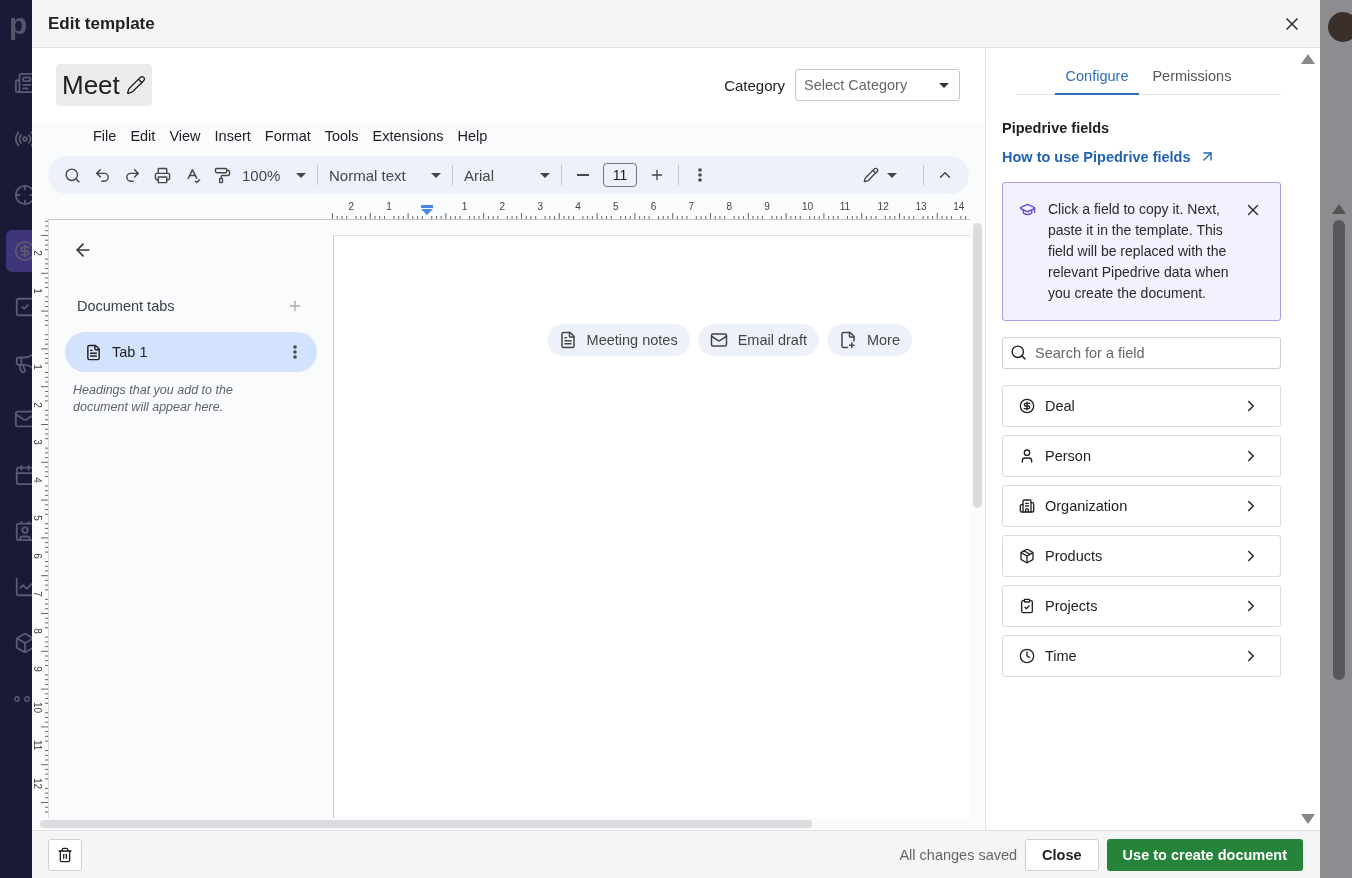 This screenshot has width=1352, height=878. What do you see at coordinates (618, 340) in the screenshot?
I see `template-chip: Meeting notes` at bounding box center [618, 340].